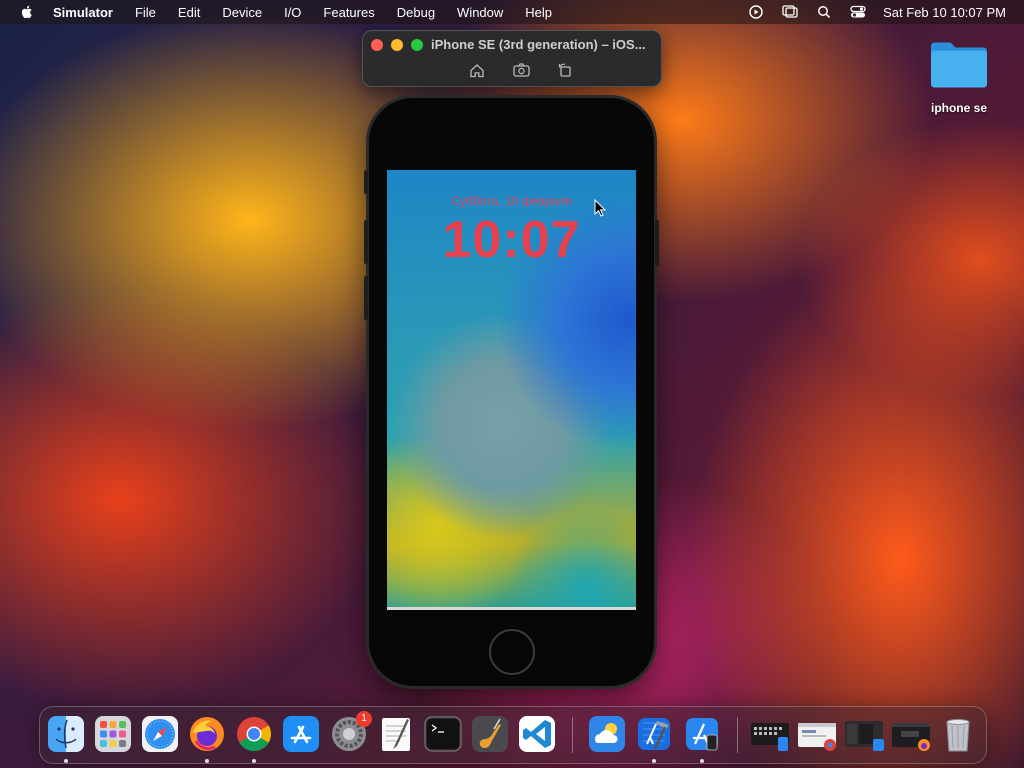 The height and width of the screenshot is (768, 1024). Describe the element at coordinates (868, 12) in the screenshot. I see `menu-extras: Sat Feb 10 10:07 PM` at that location.